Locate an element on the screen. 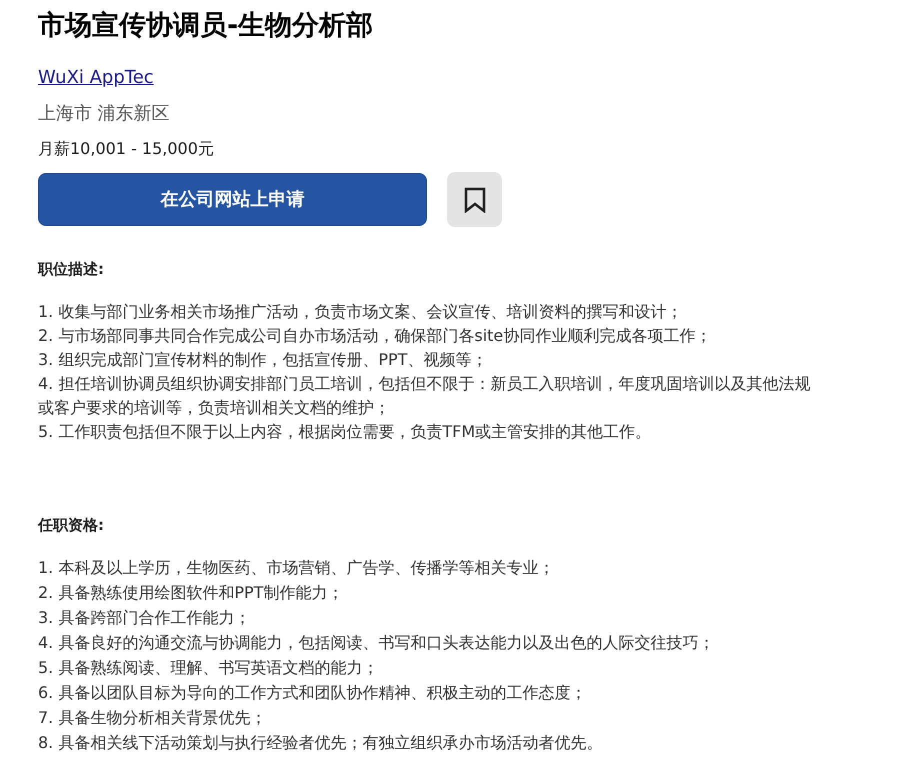 The image size is (900, 768). list-item-text: 3. 组织完成部门宣传材料的制作，包括宣传册、PPT、视频等； is located at coordinates (263, 360).